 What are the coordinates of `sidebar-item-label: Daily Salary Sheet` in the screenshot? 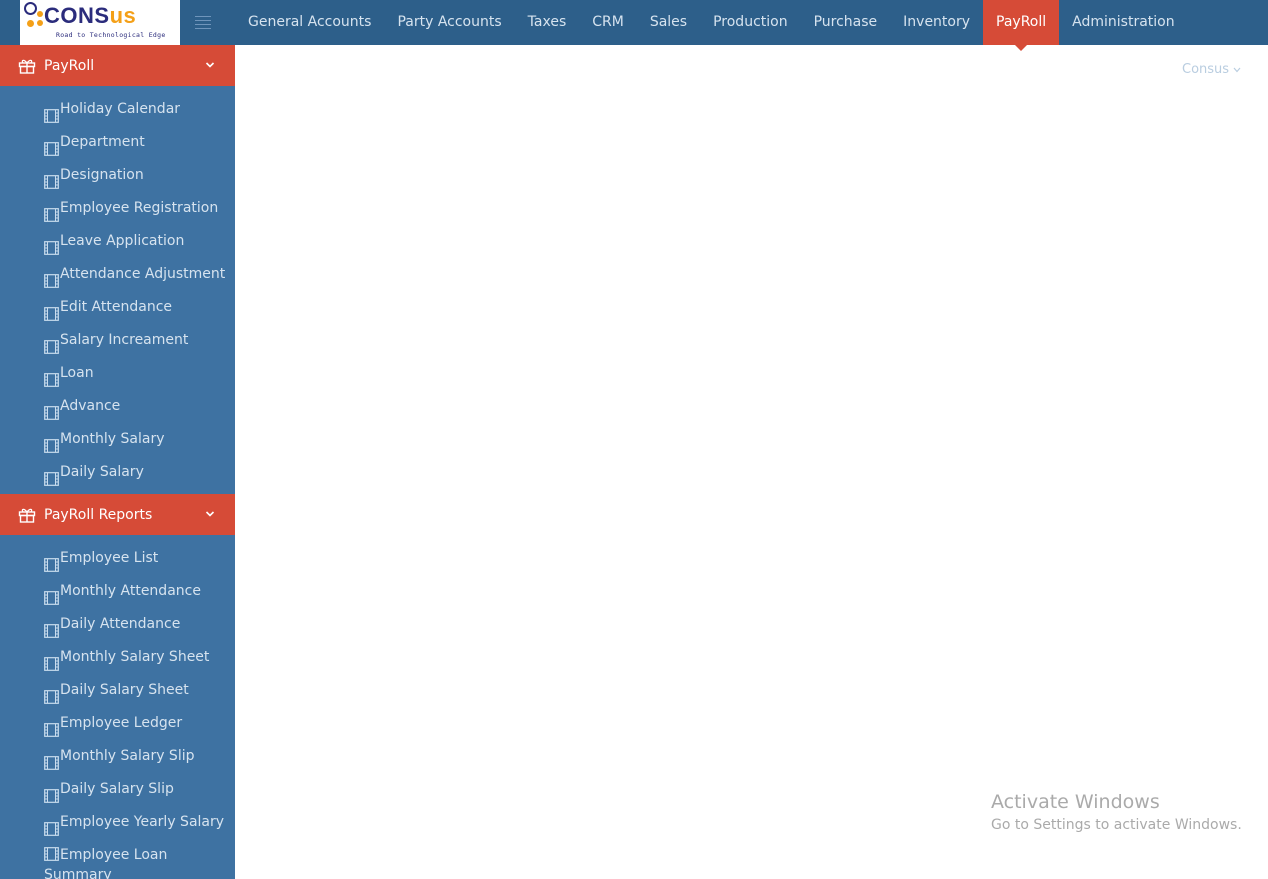 It's located at (124, 690).